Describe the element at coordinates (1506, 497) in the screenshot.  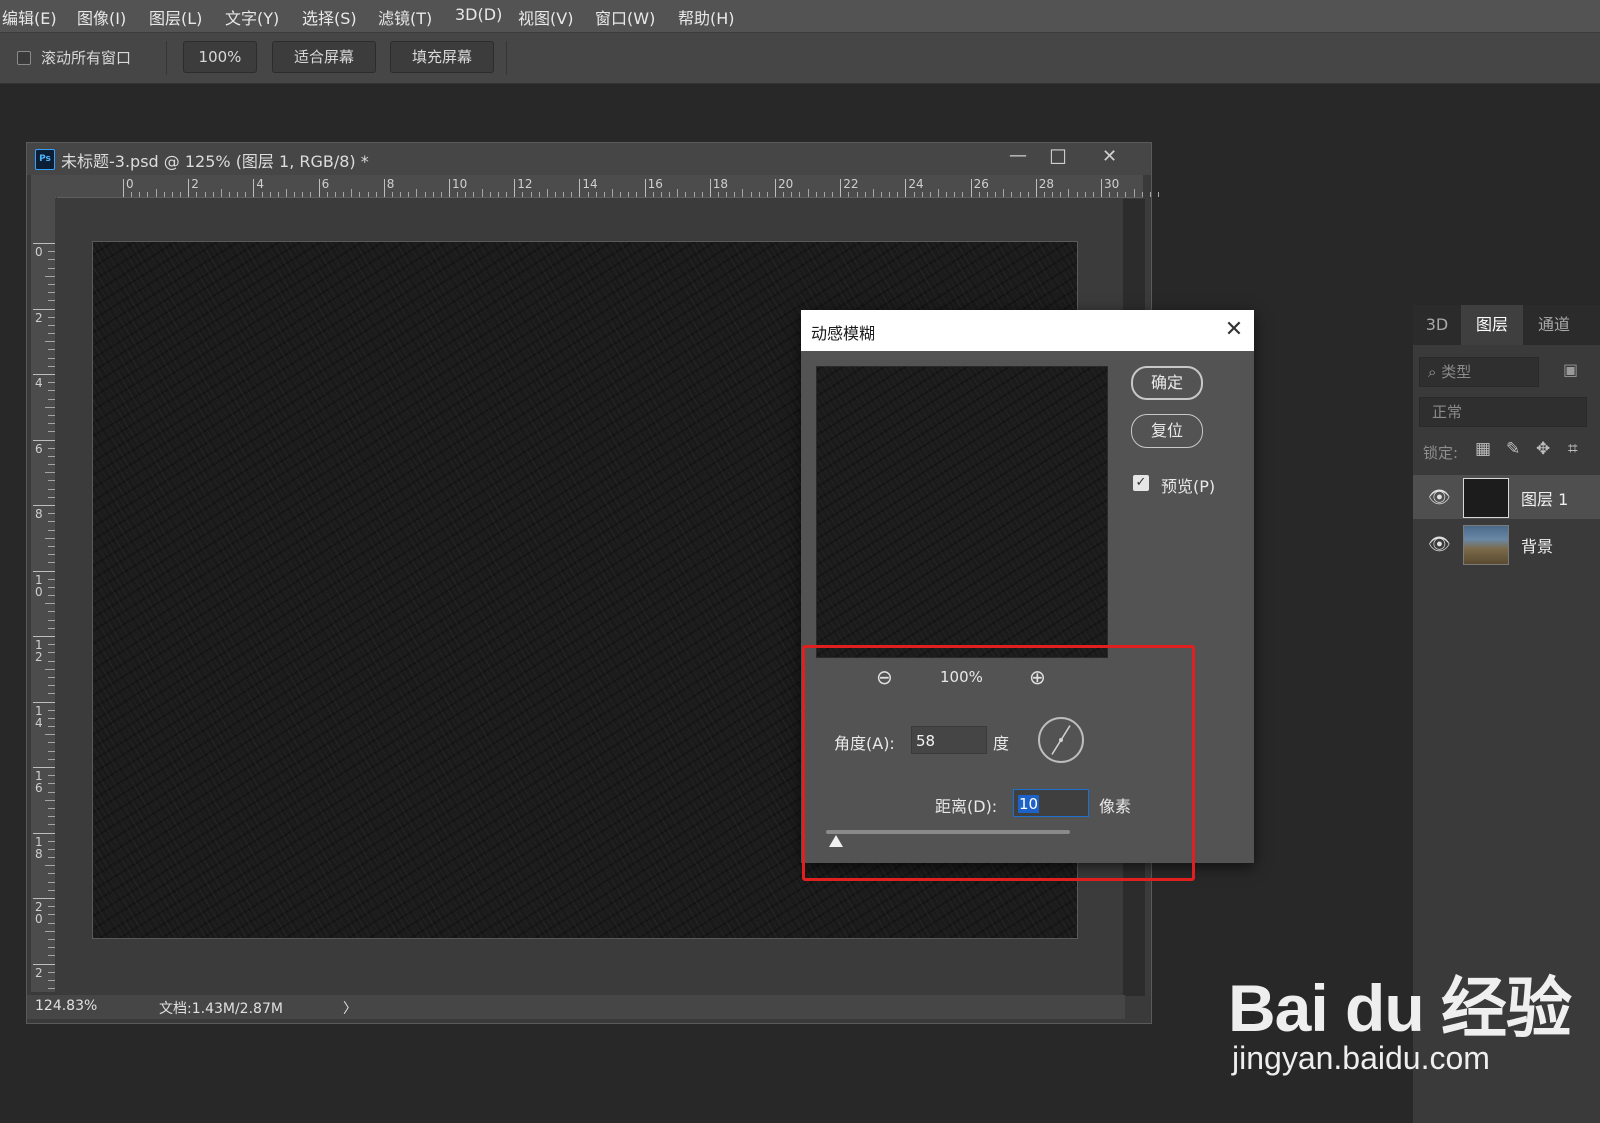
I see `layer-row: 👁 图层 1` at that location.